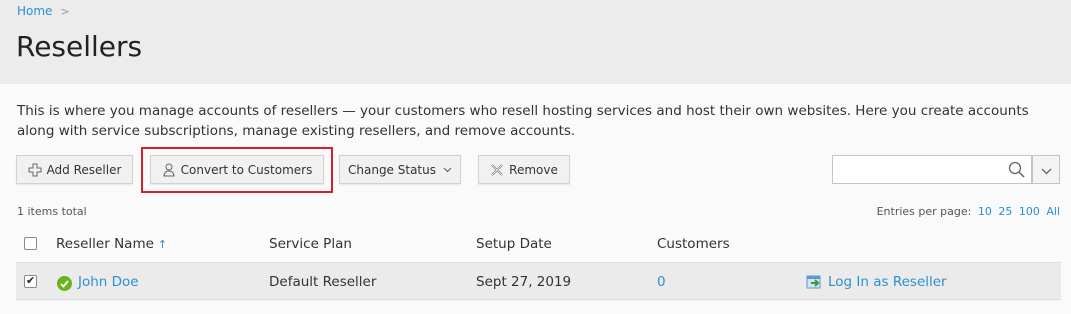  Describe the element at coordinates (514, 244) in the screenshot. I see `column-header-setup-date: Setup Date` at that location.